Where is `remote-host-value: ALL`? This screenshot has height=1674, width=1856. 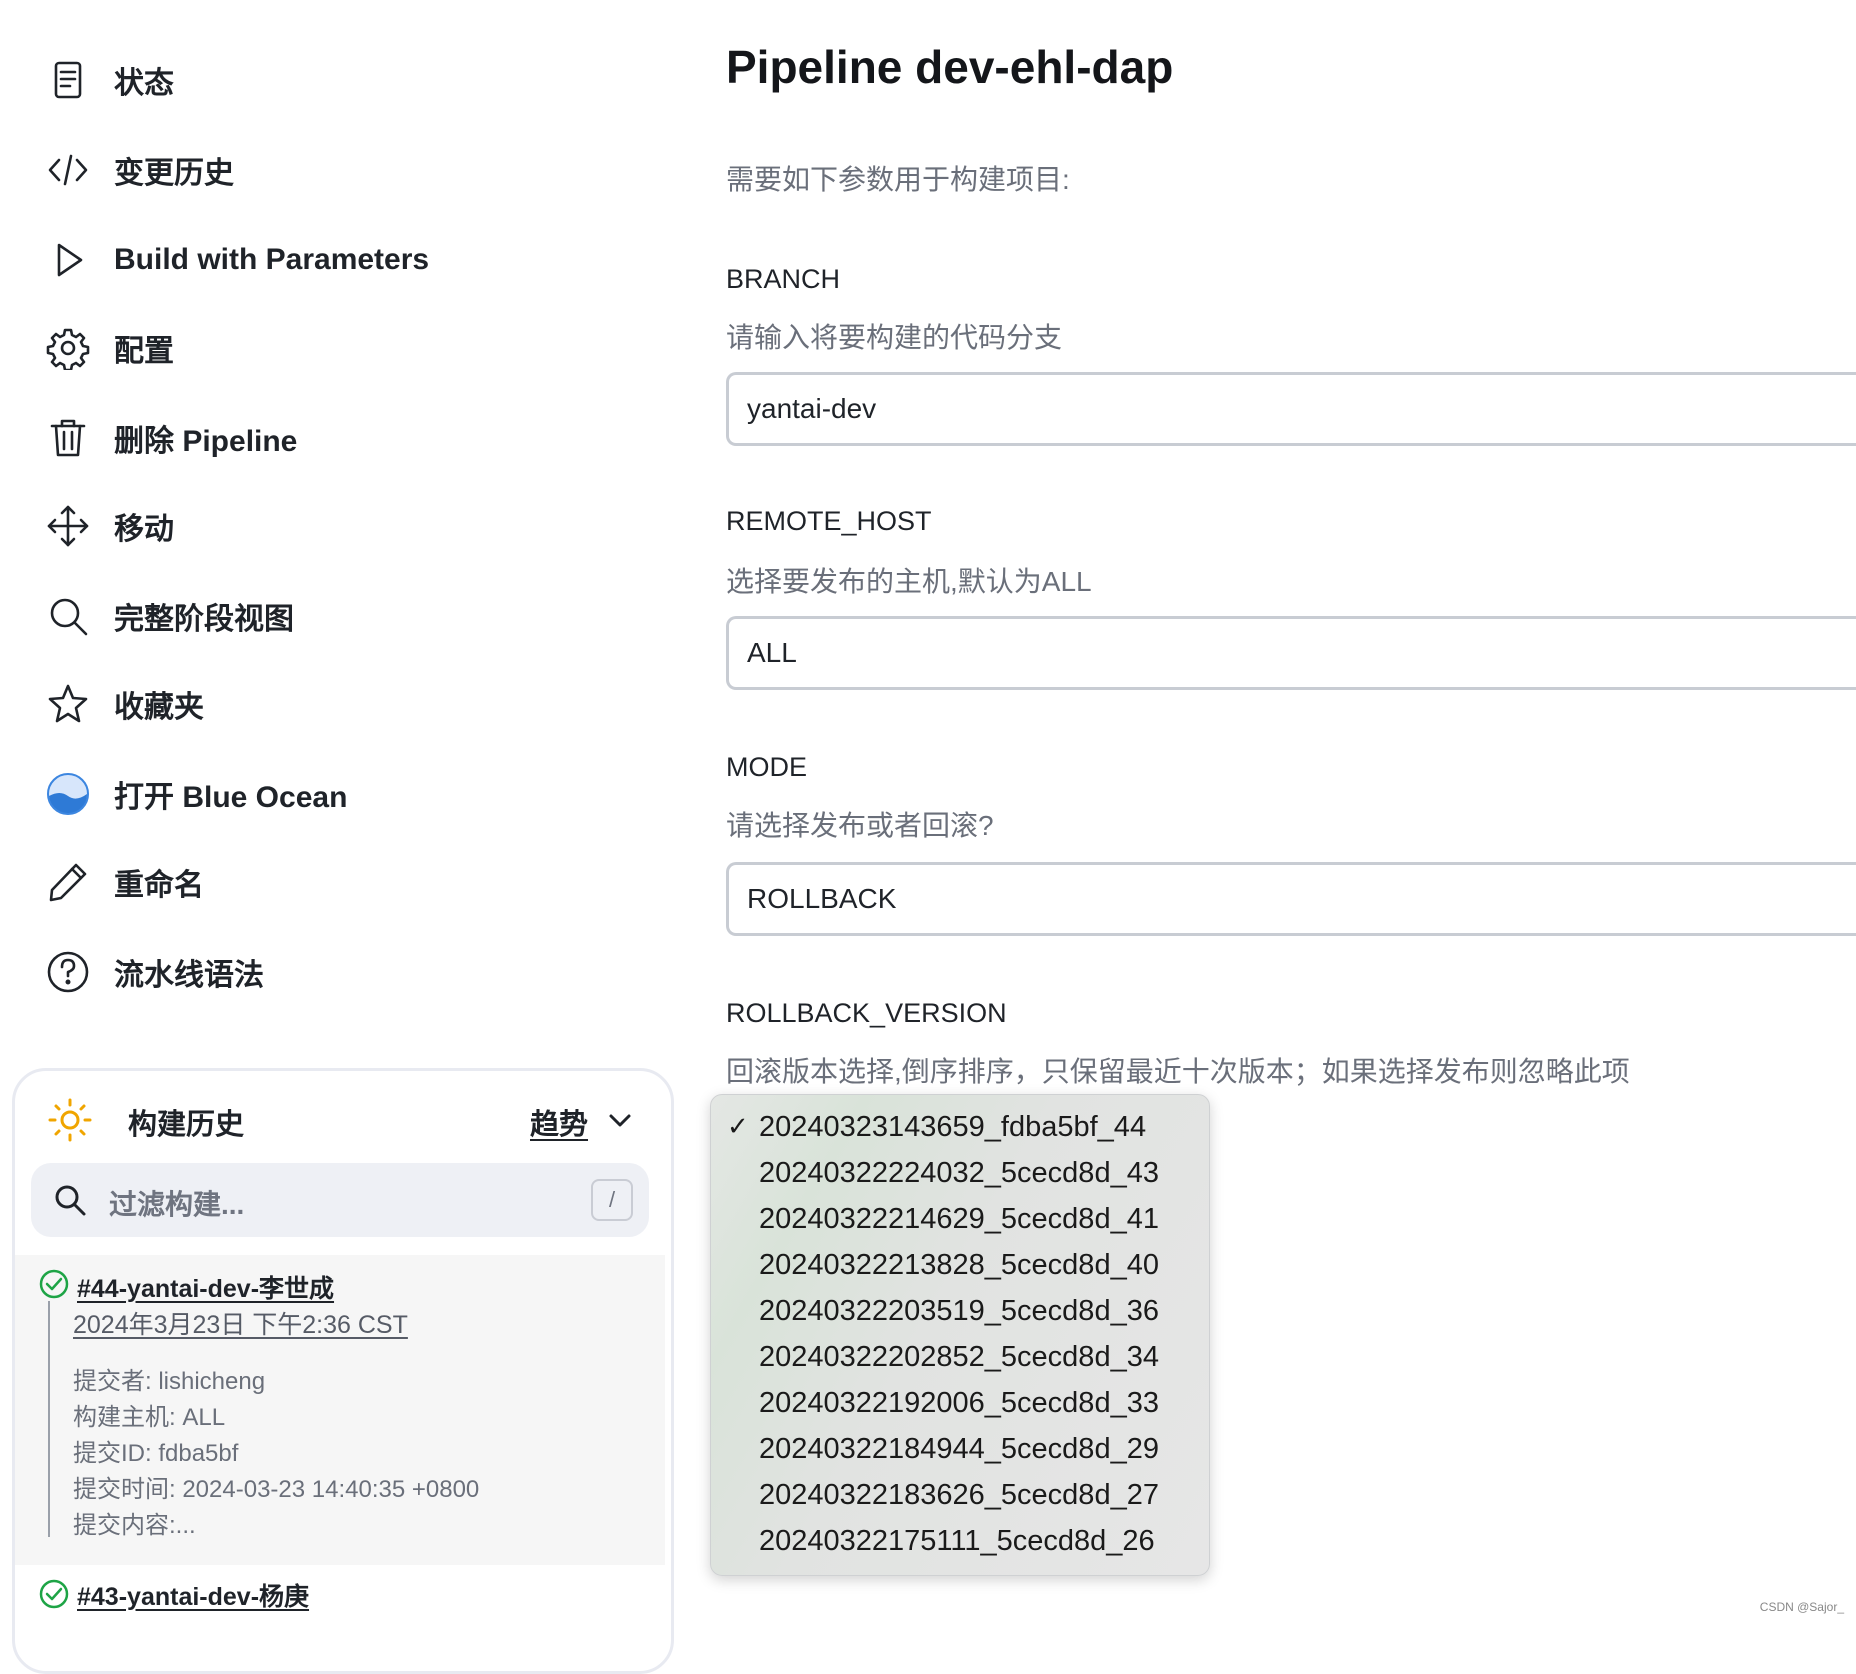
remote-host-value: ALL is located at coordinates (772, 652).